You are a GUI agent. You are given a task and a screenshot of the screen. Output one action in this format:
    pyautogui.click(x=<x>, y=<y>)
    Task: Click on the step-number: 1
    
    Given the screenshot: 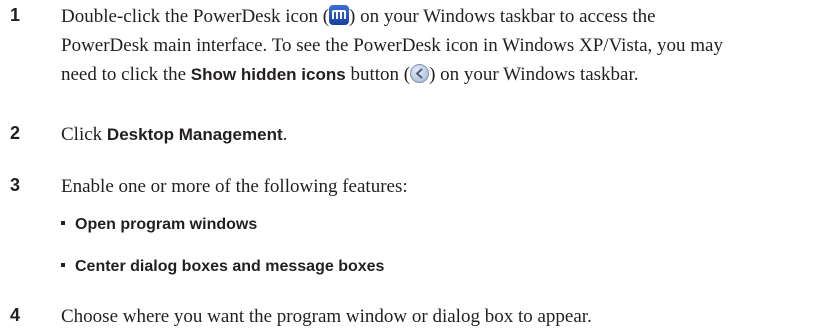 What is the action you would take?
    pyautogui.click(x=15, y=15)
    